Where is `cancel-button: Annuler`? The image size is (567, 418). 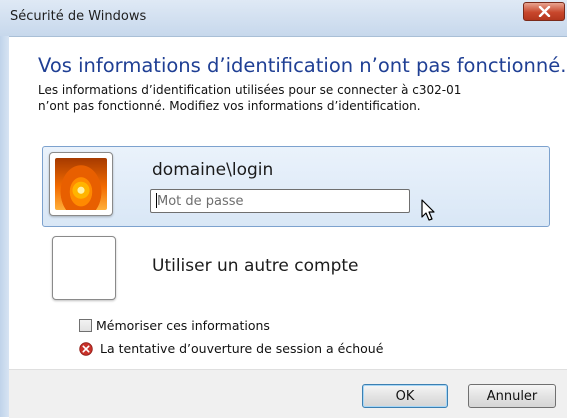
cancel-button: Annuler is located at coordinates (512, 396).